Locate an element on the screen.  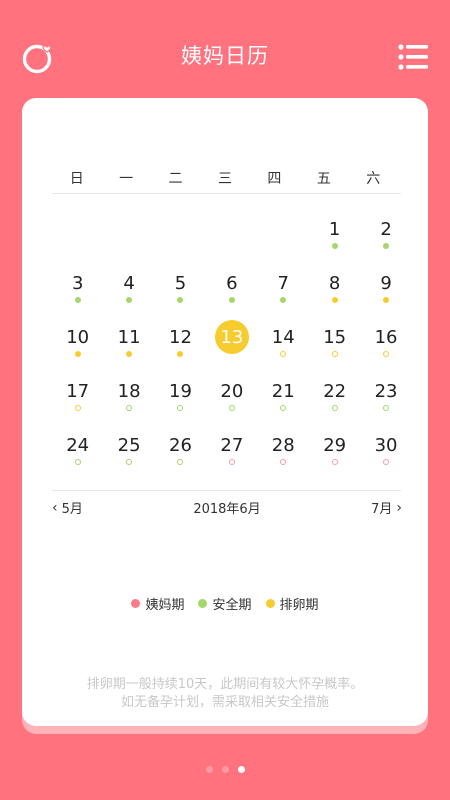
next-month-label: 7月 is located at coordinates (382, 509).